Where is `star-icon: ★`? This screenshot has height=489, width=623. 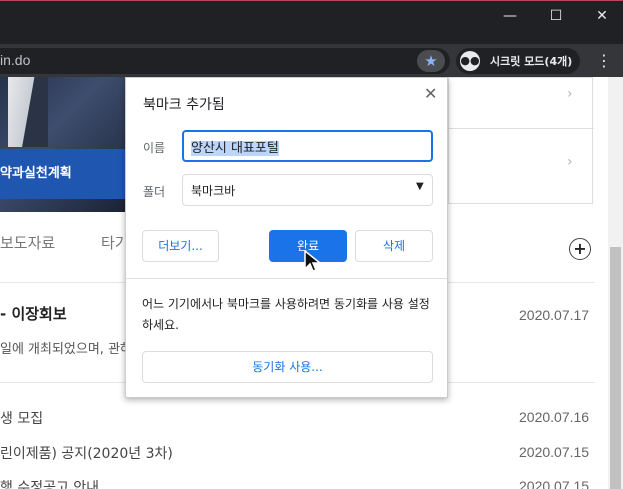
star-icon: ★ is located at coordinates (431, 61).